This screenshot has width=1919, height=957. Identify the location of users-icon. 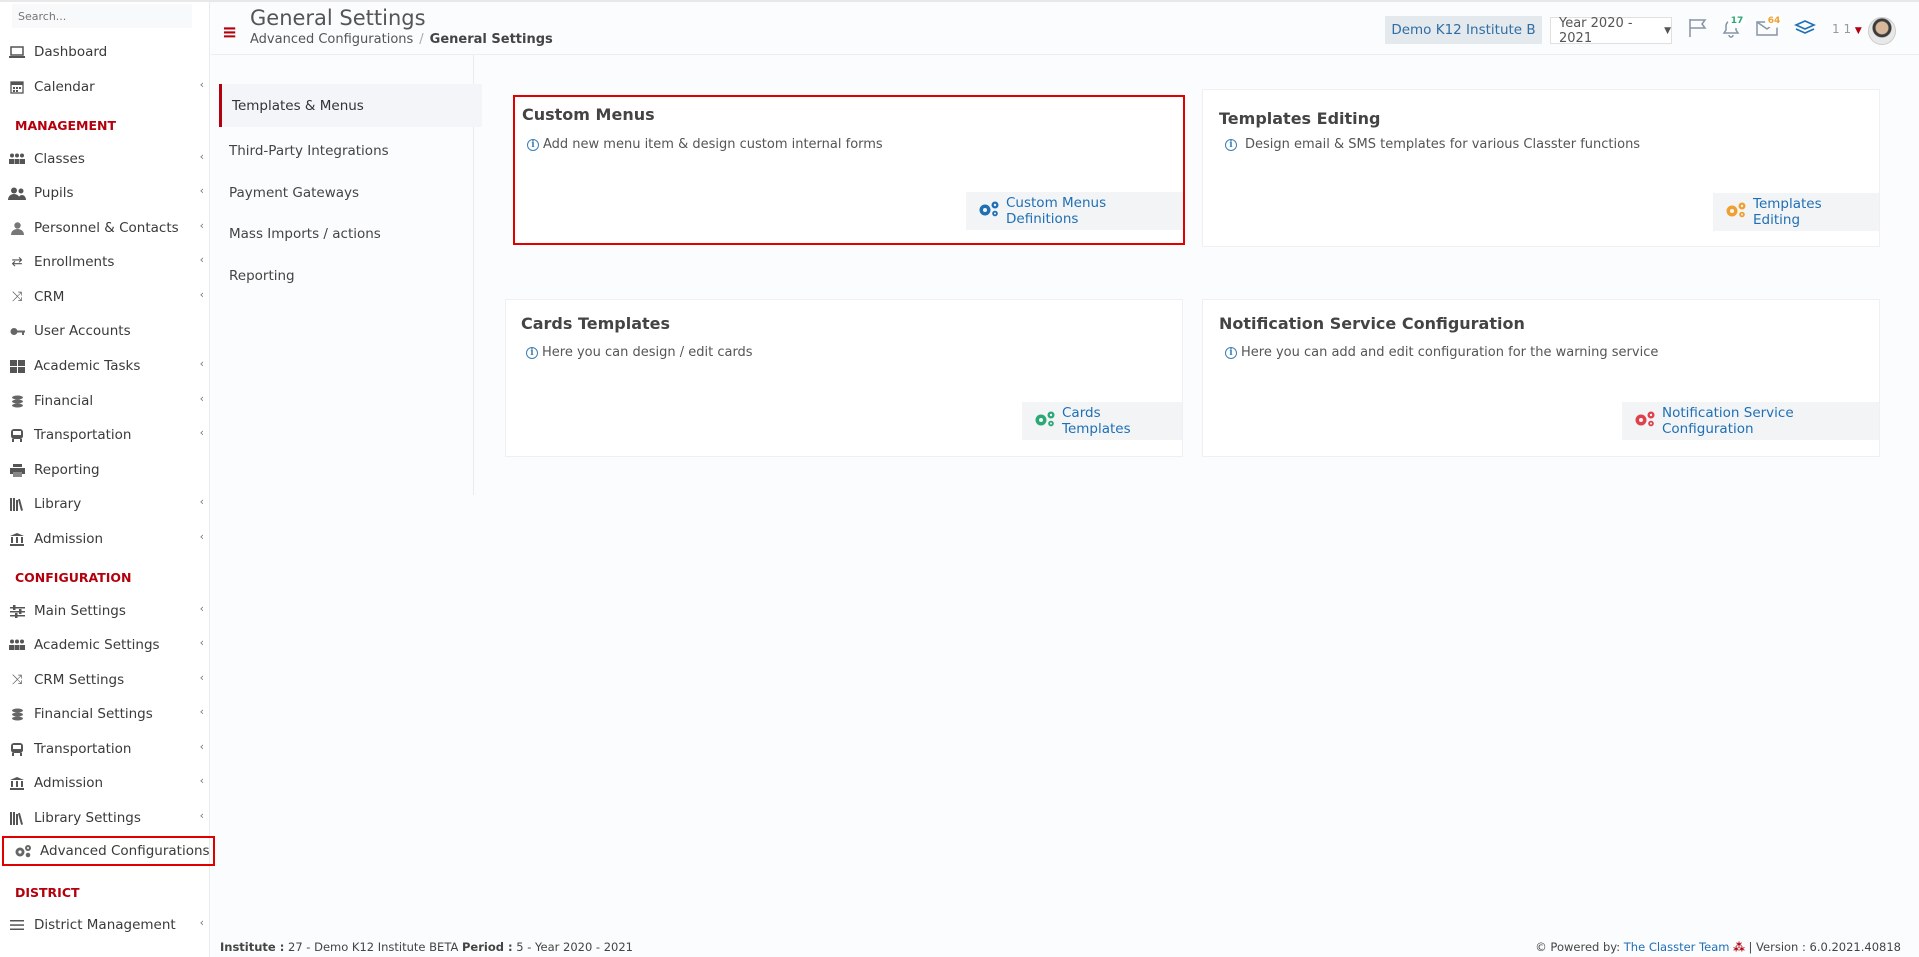
(17, 193).